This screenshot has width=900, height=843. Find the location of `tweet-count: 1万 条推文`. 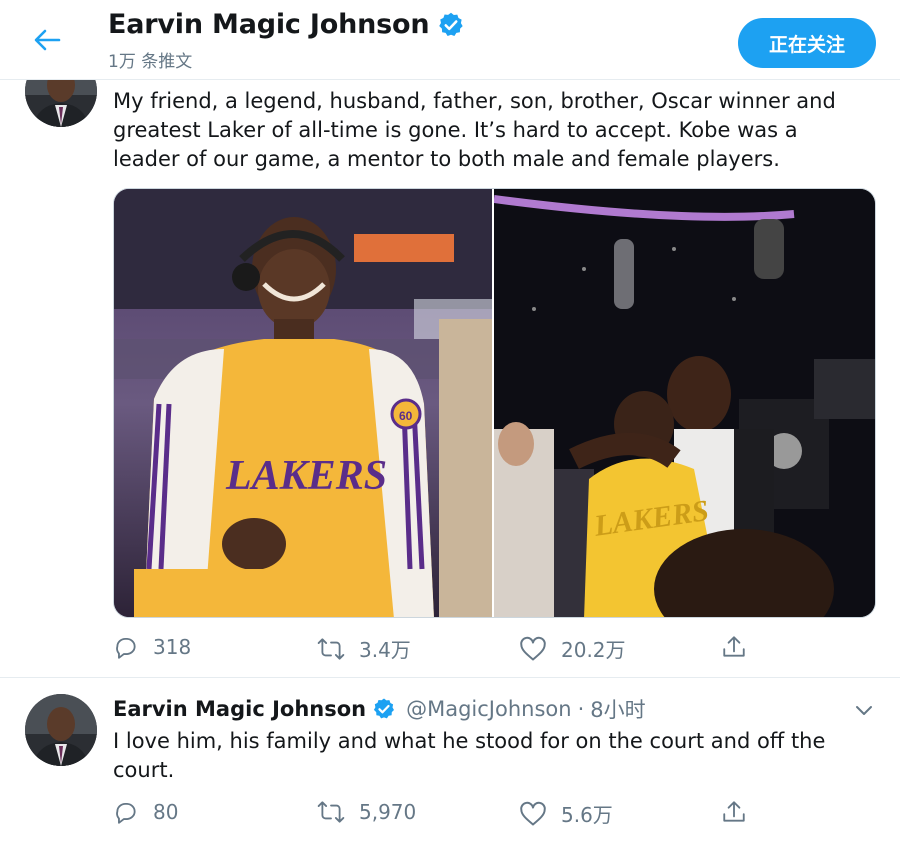

tweet-count: 1万 条推文 is located at coordinates (150, 62).